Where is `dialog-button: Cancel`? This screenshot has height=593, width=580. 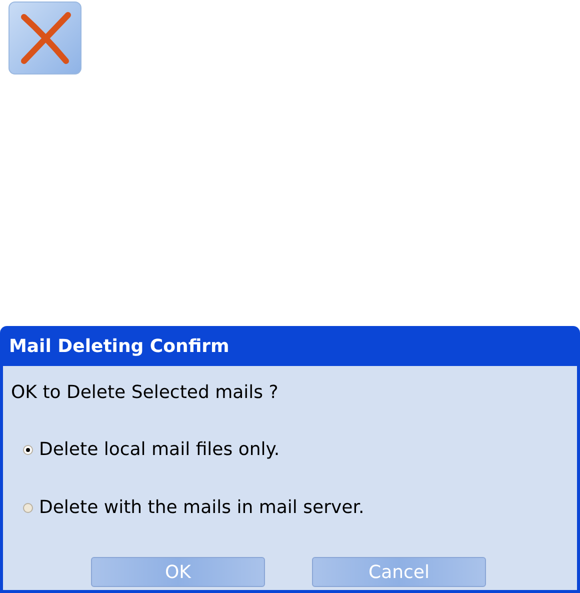
dialog-button: Cancel is located at coordinates (399, 572).